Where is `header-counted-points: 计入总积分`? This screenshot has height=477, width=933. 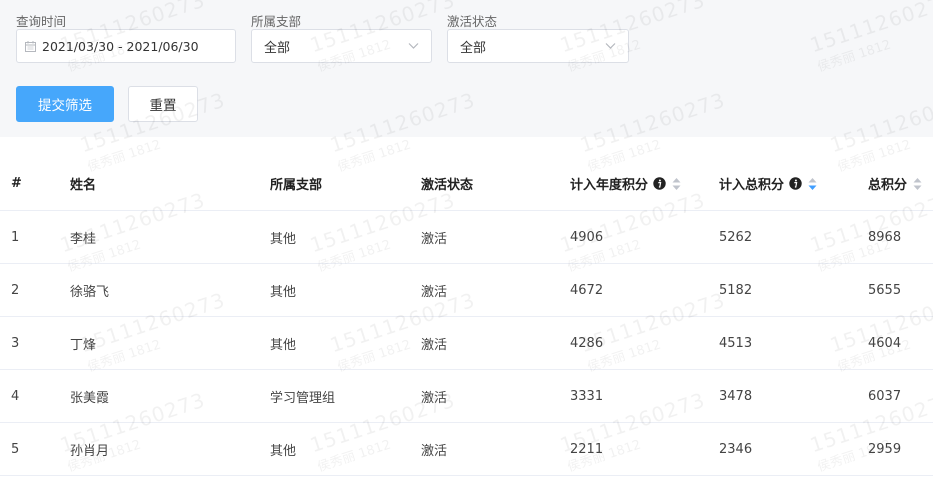
header-counted-points: 计入总积分 is located at coordinates (768, 183).